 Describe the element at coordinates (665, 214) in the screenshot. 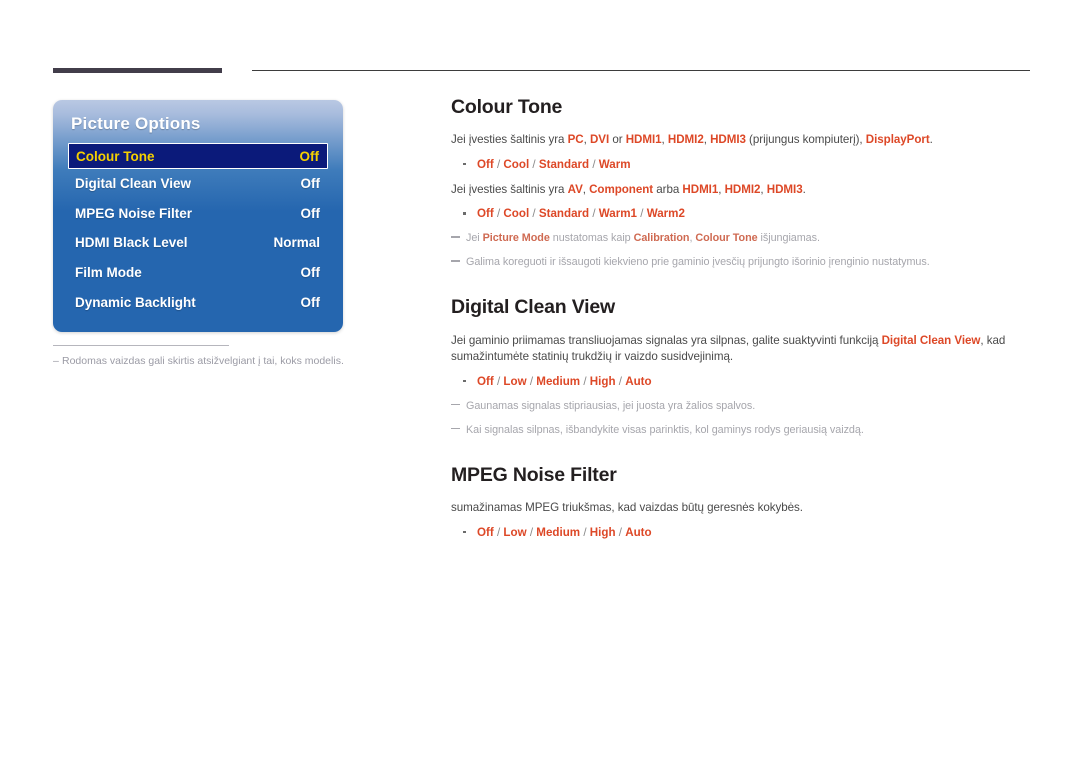

I see `option-warm2: Warm2` at that location.